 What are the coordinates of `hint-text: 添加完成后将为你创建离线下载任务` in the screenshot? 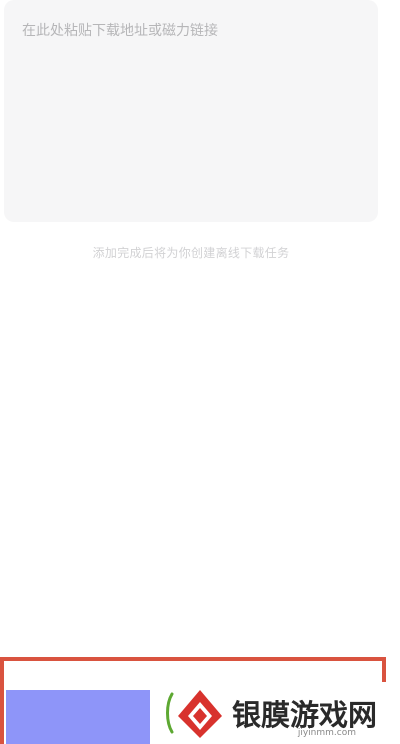 It's located at (191, 253).